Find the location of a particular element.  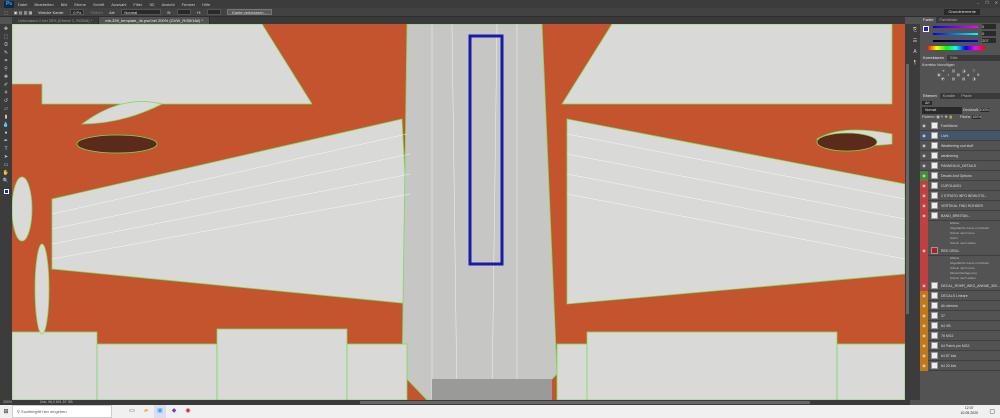

shape-tool-icon: ▭ is located at coordinates (6, 165).